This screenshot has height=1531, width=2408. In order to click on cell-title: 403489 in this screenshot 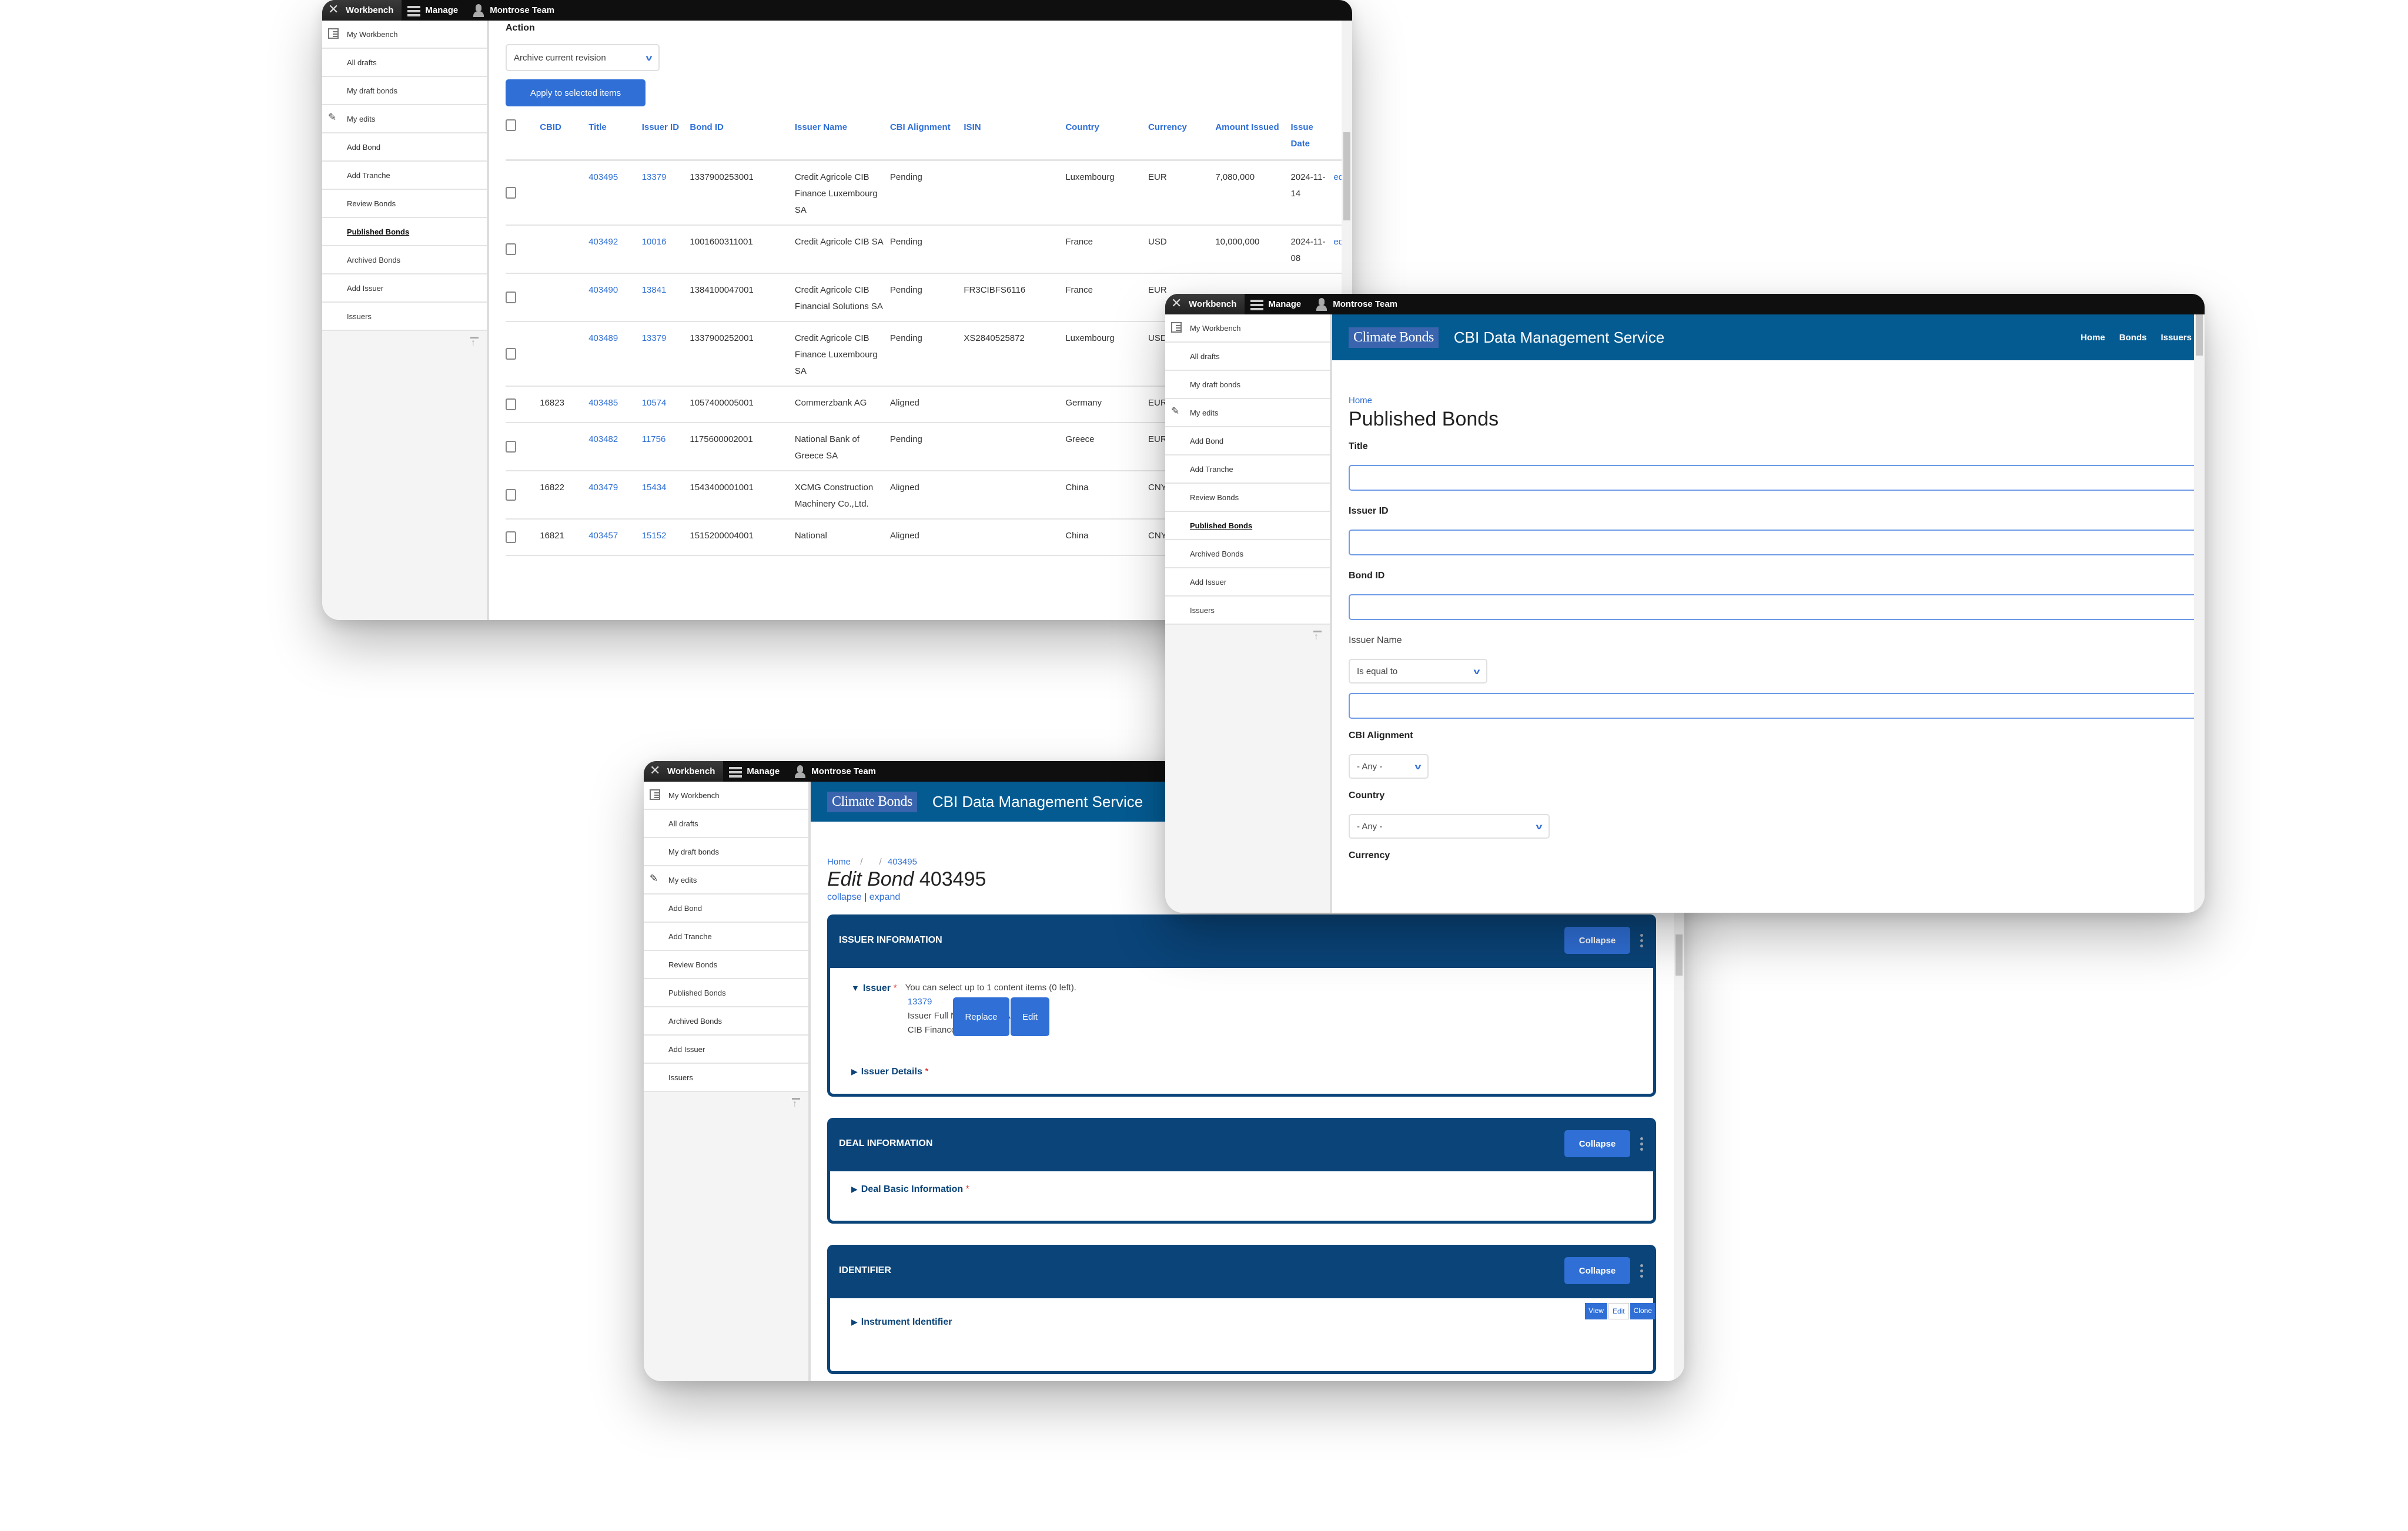, I will do `click(603, 338)`.